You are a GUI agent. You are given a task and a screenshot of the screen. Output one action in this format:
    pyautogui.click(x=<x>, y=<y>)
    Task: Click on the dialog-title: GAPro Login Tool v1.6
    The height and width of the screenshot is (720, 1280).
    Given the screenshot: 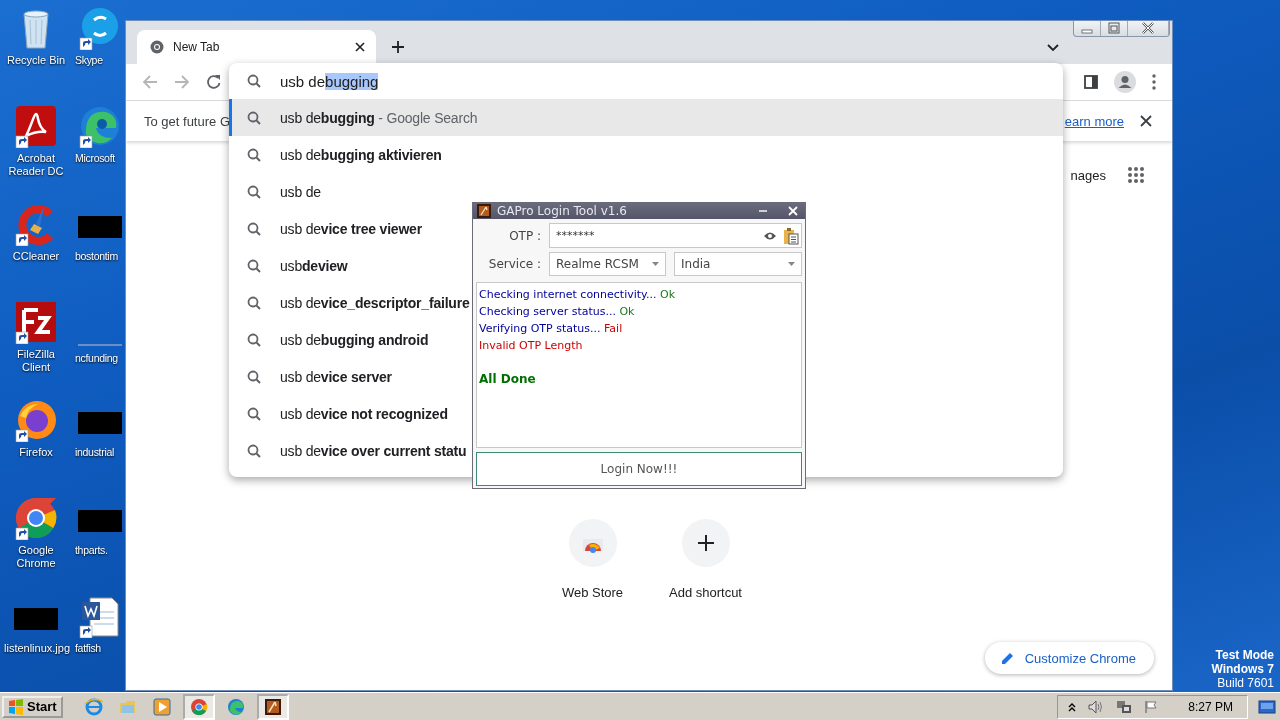 What is the action you would take?
    pyautogui.click(x=562, y=211)
    